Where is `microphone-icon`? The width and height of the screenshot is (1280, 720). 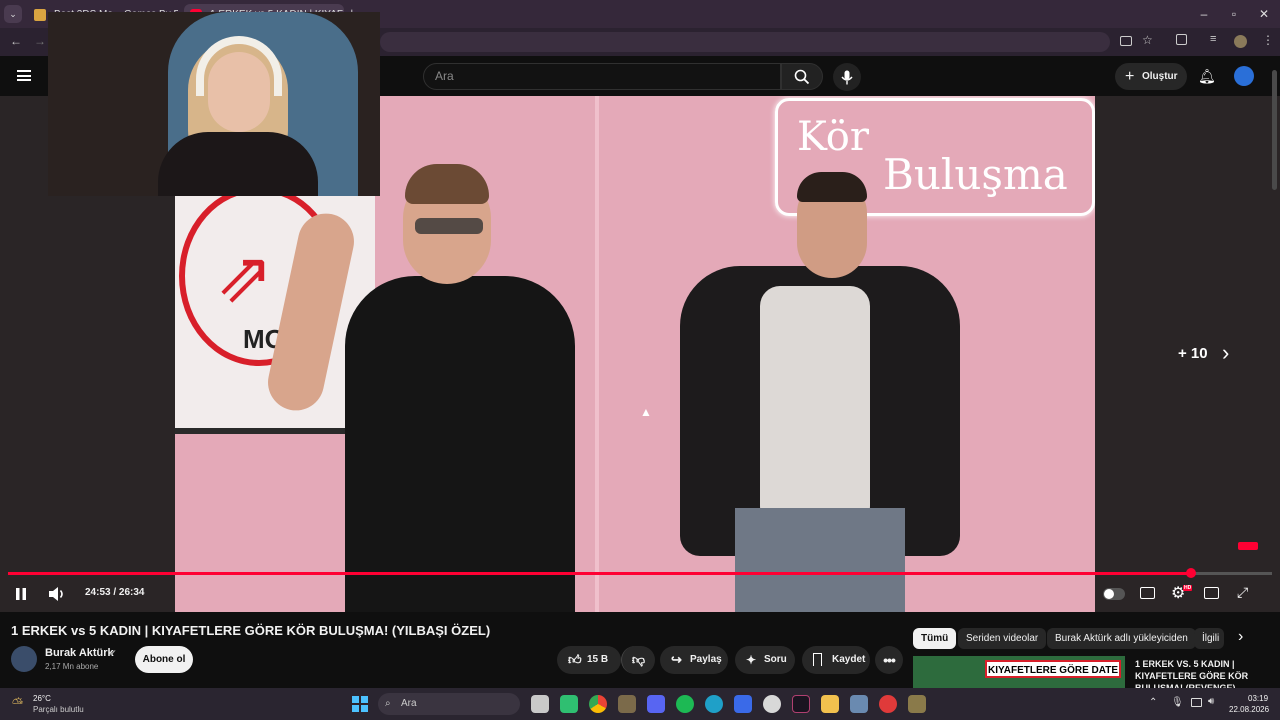
microphone-icon is located at coordinates (847, 77).